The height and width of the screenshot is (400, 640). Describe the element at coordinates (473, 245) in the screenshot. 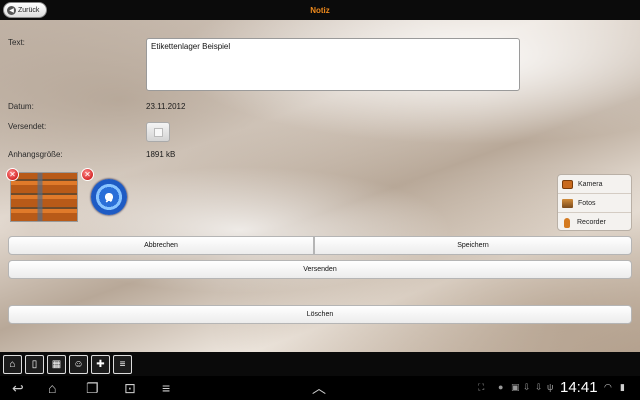

I see `save-button: Speichern` at that location.